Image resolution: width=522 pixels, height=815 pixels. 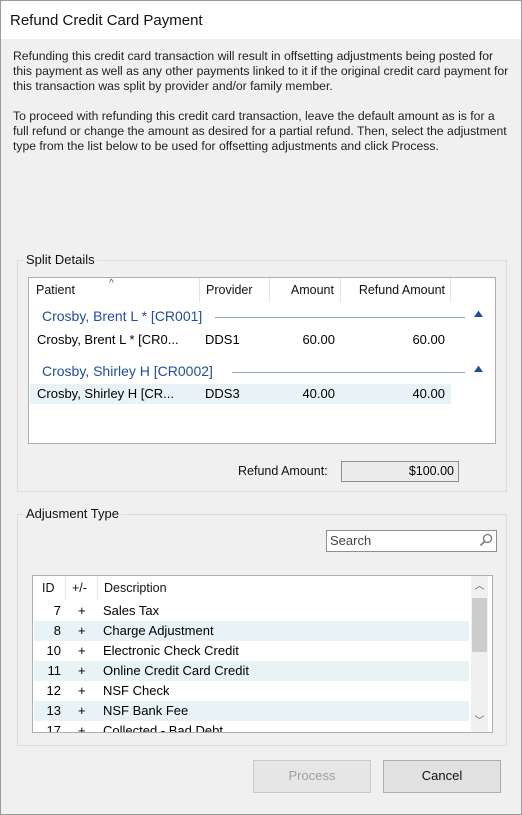 I want to click on provider-cell: DDS1, so click(x=222, y=339).